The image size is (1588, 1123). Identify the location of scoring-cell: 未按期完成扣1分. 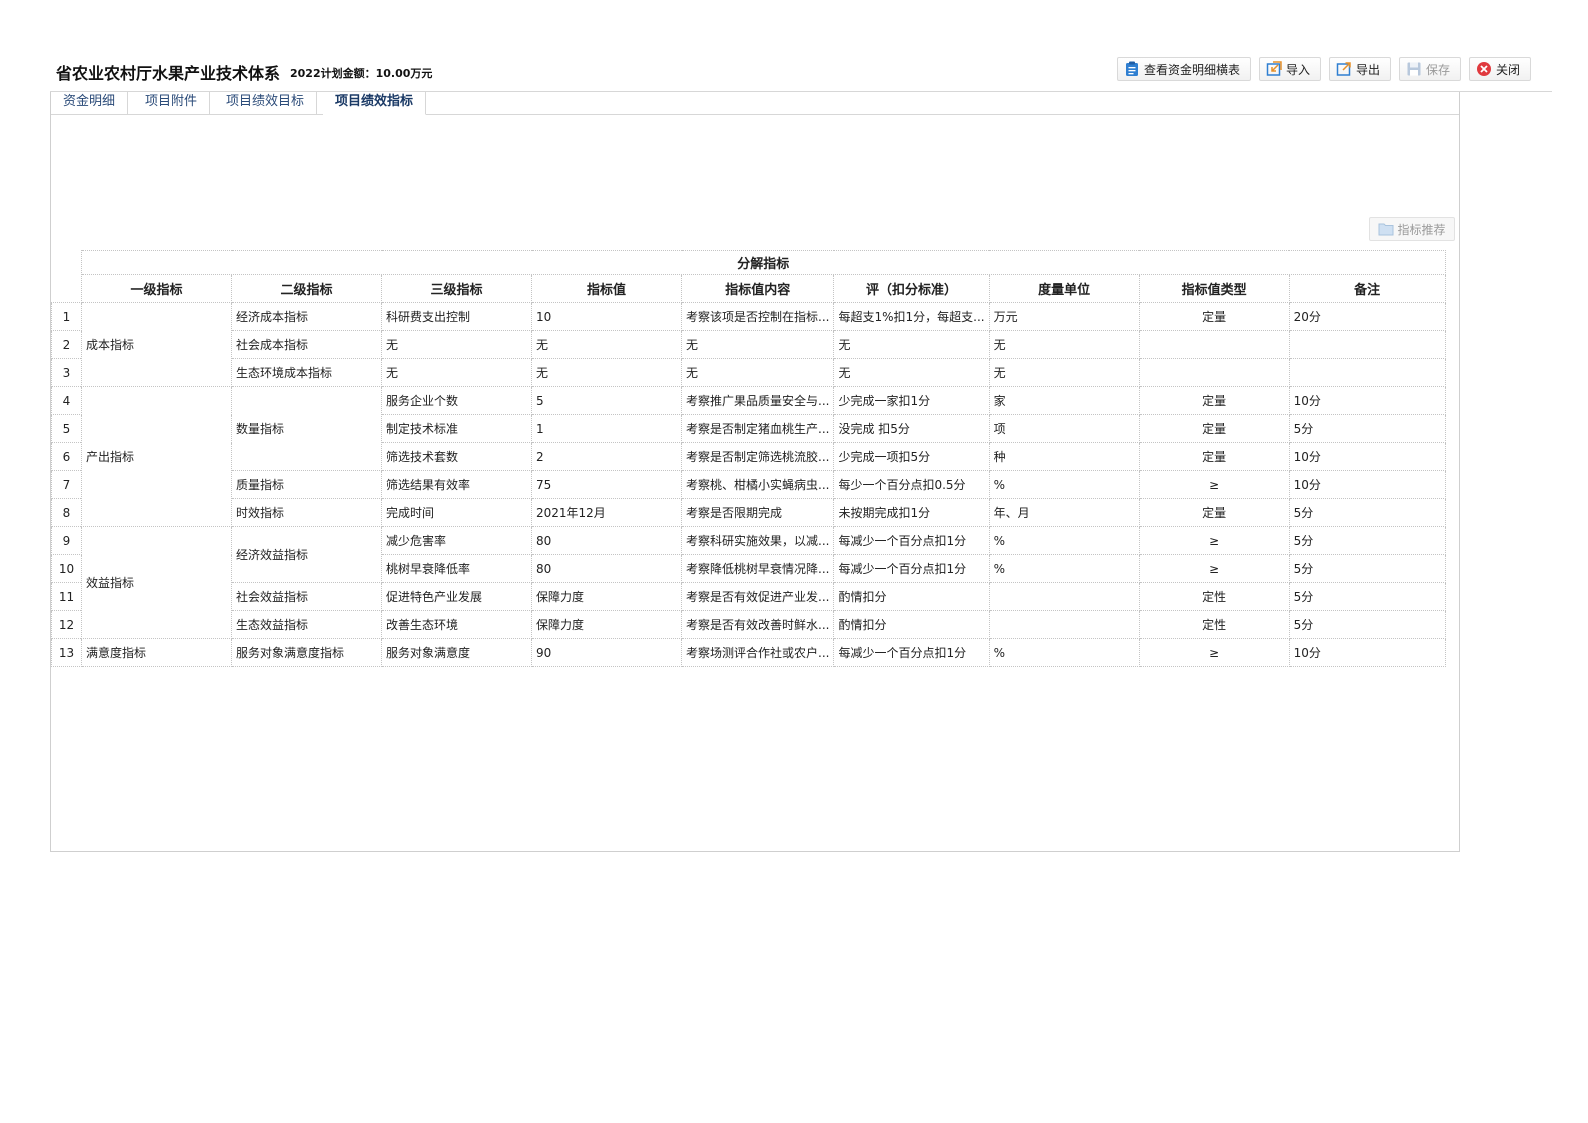
(911, 512).